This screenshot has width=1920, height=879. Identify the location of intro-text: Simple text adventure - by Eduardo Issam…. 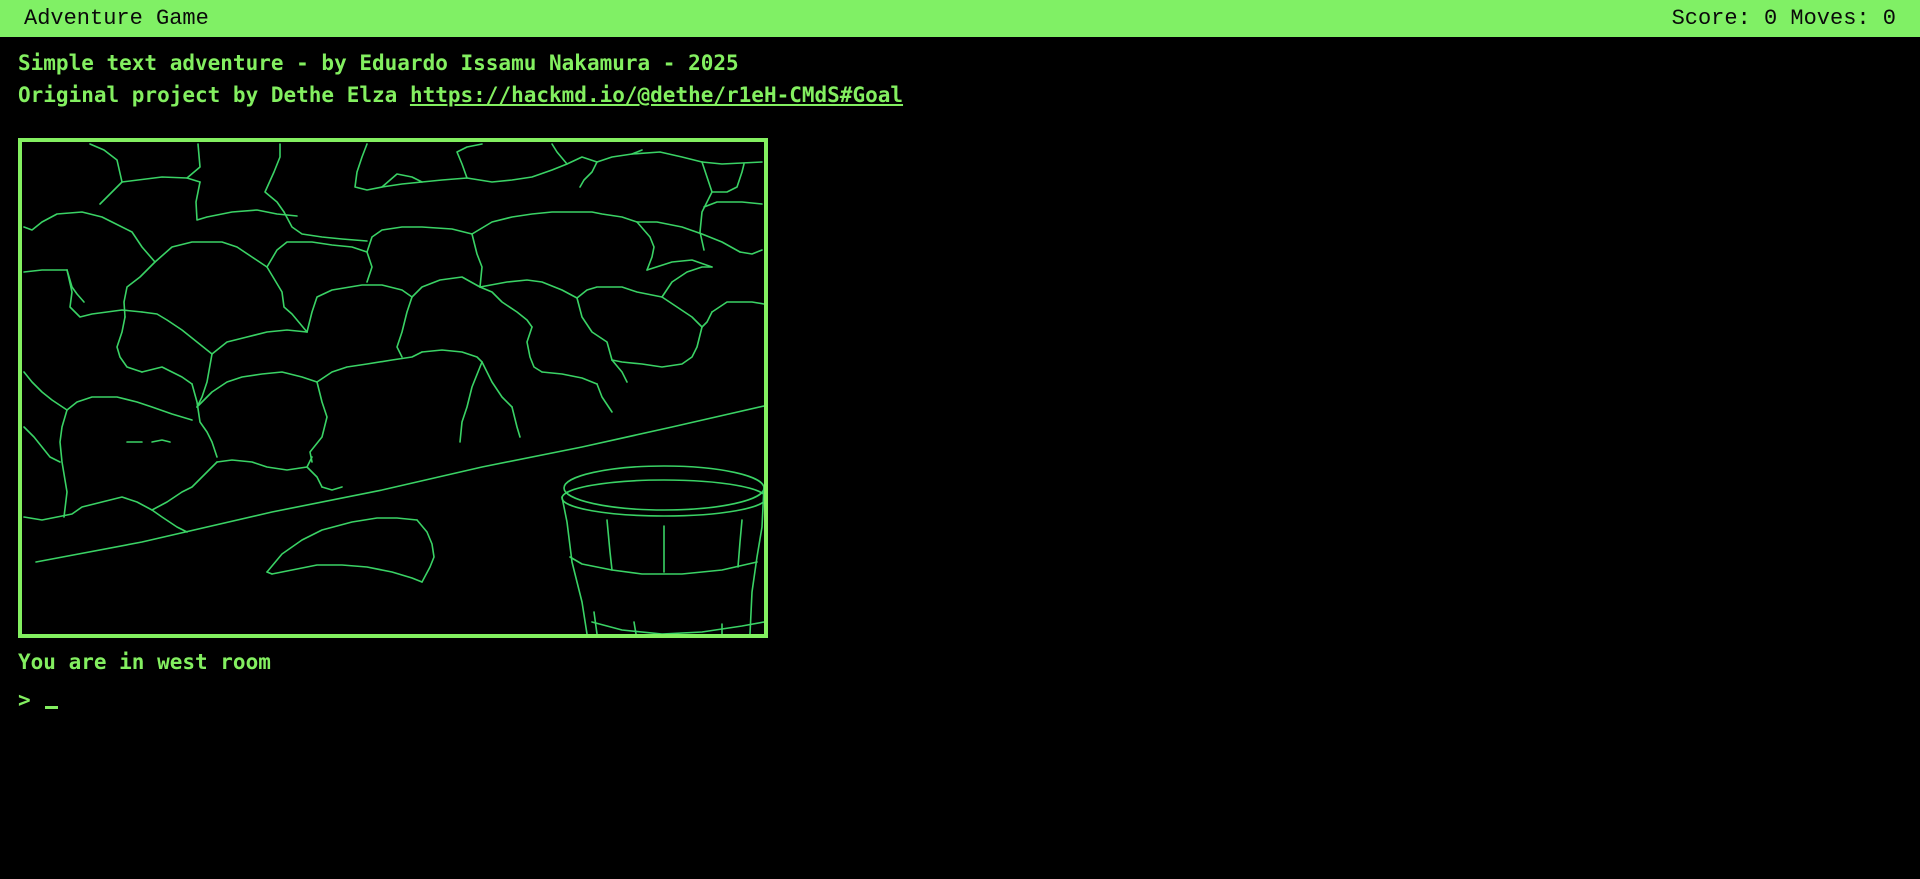
(460, 79).